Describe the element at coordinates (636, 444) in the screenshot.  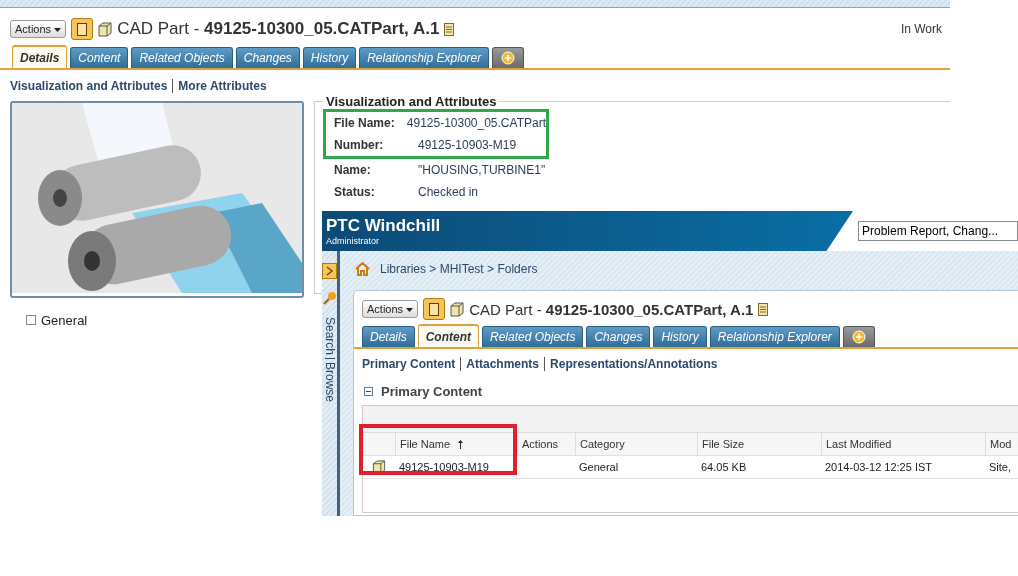
I see `column-header: Category` at that location.